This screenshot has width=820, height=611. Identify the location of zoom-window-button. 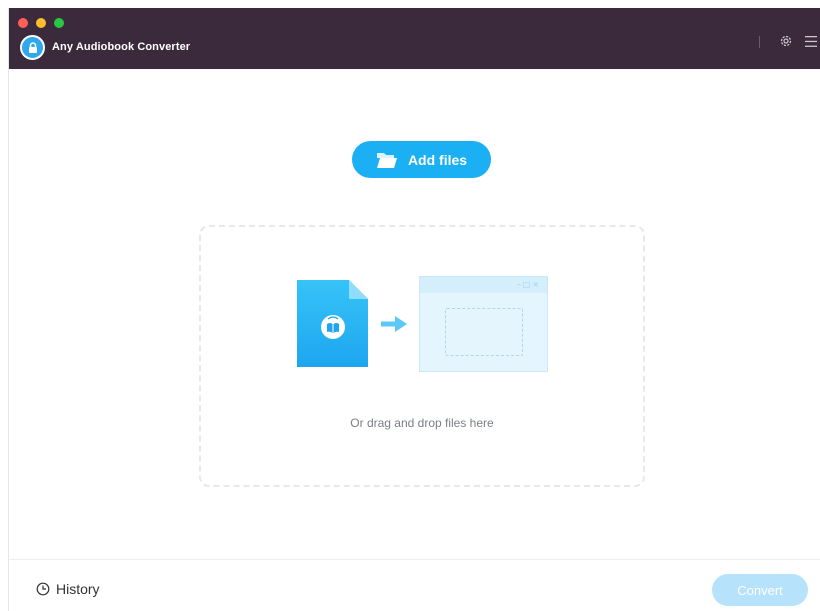
(59, 23).